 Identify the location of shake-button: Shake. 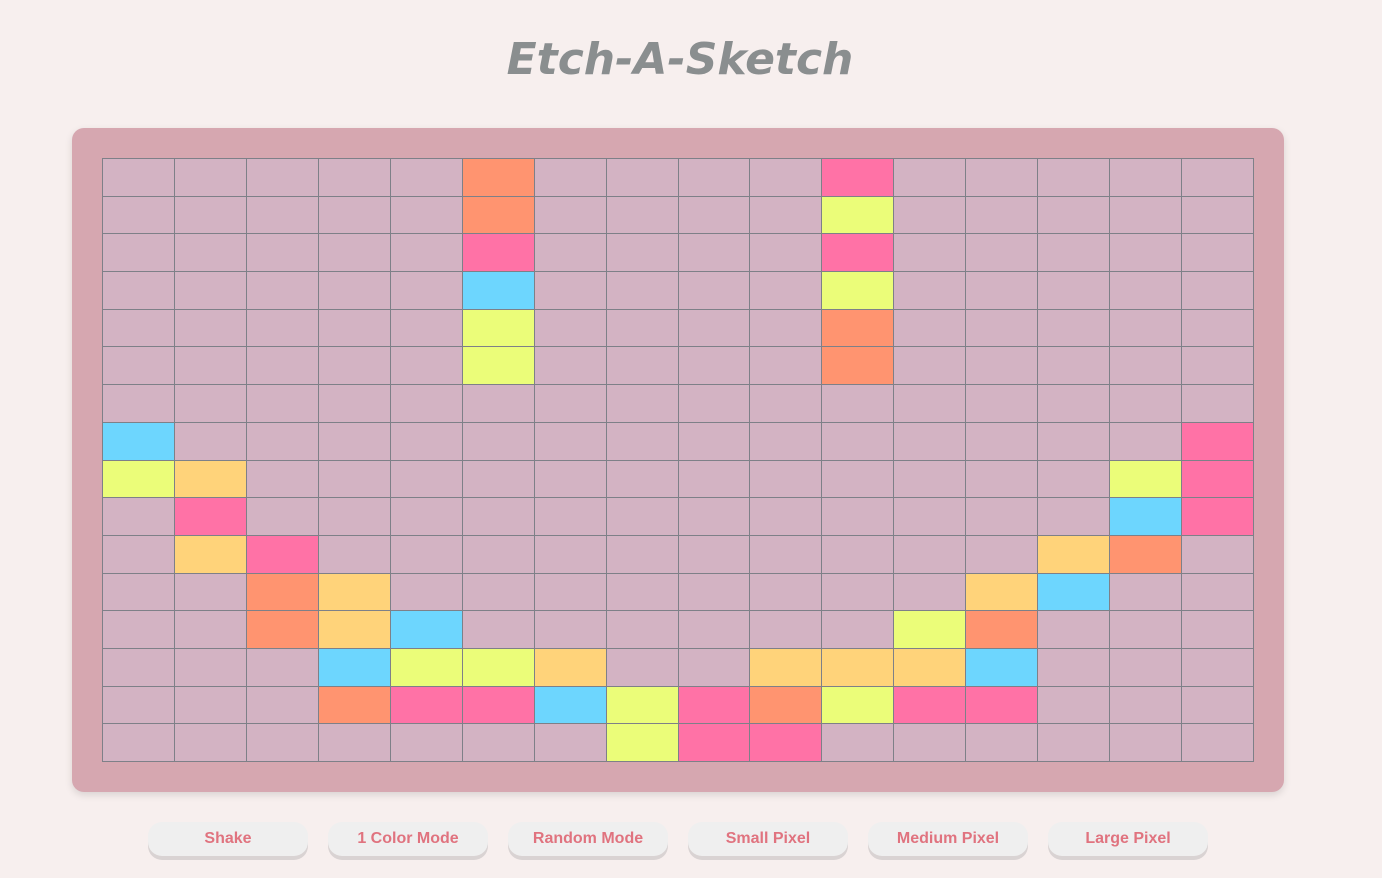
(228, 839).